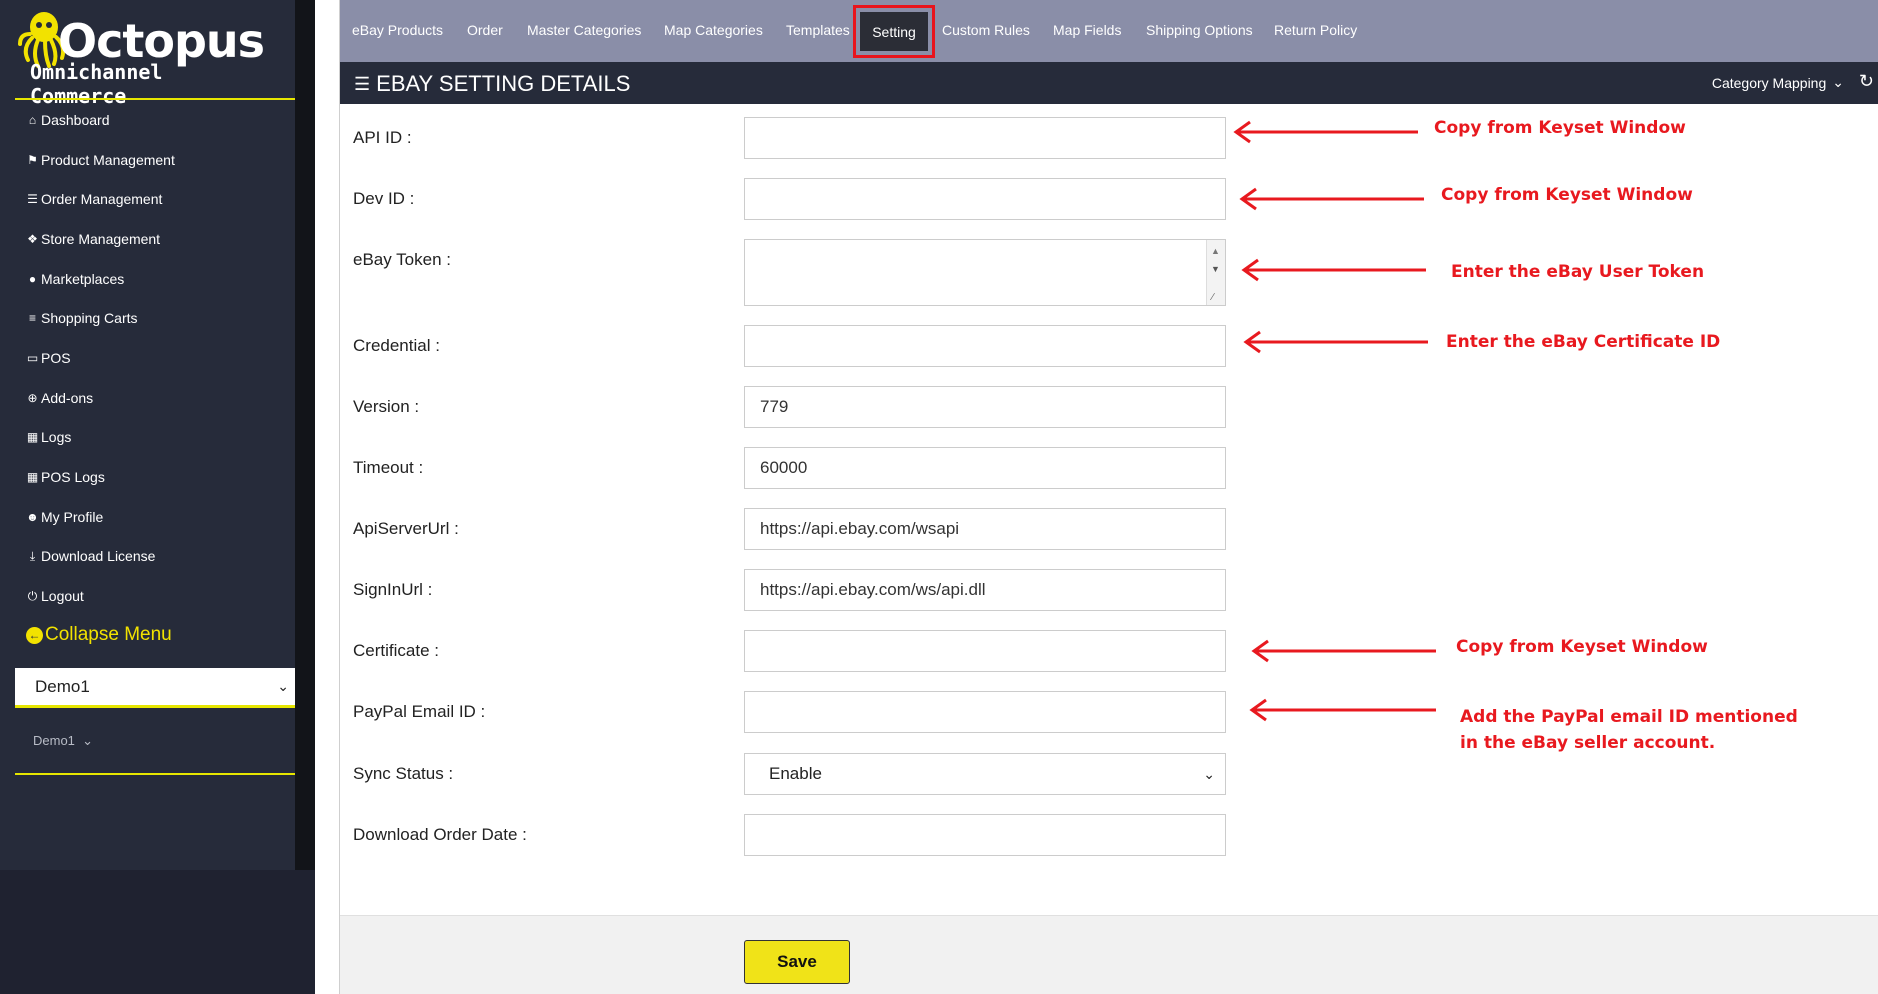 The image size is (1878, 994). What do you see at coordinates (1215, 251) in the screenshot?
I see `scroll-up-icon: ▲` at bounding box center [1215, 251].